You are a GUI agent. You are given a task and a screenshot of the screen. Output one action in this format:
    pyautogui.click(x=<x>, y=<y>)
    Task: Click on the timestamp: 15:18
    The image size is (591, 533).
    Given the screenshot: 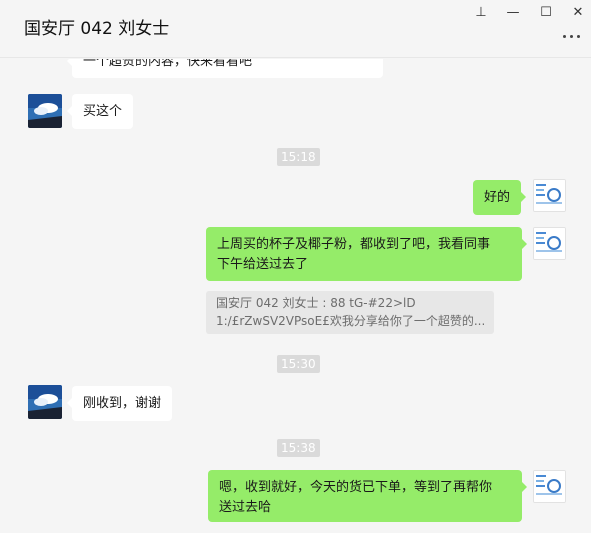 What is the action you would take?
    pyautogui.click(x=298, y=157)
    